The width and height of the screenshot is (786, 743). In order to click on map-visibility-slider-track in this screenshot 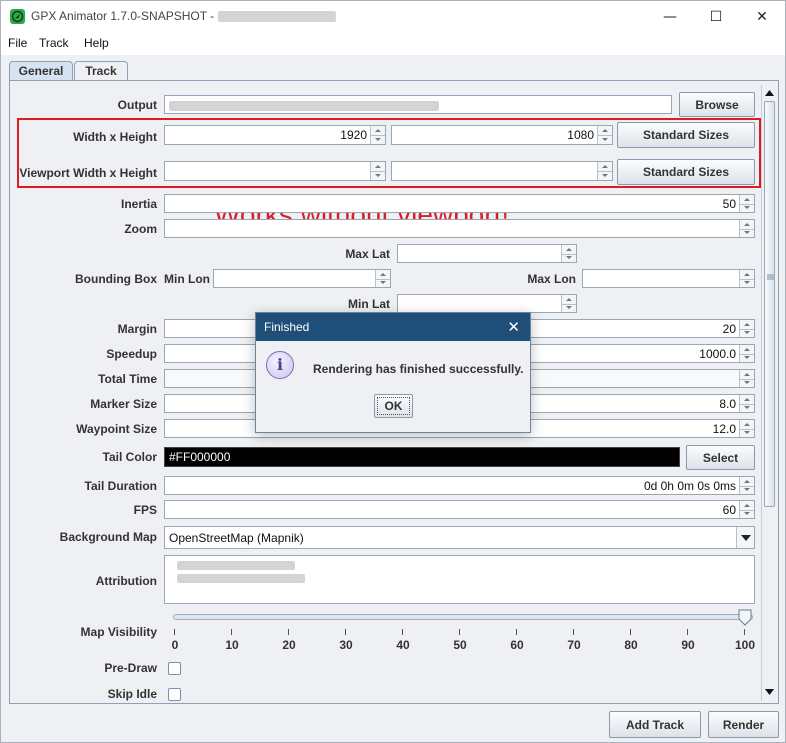, I will do `click(463, 617)`.